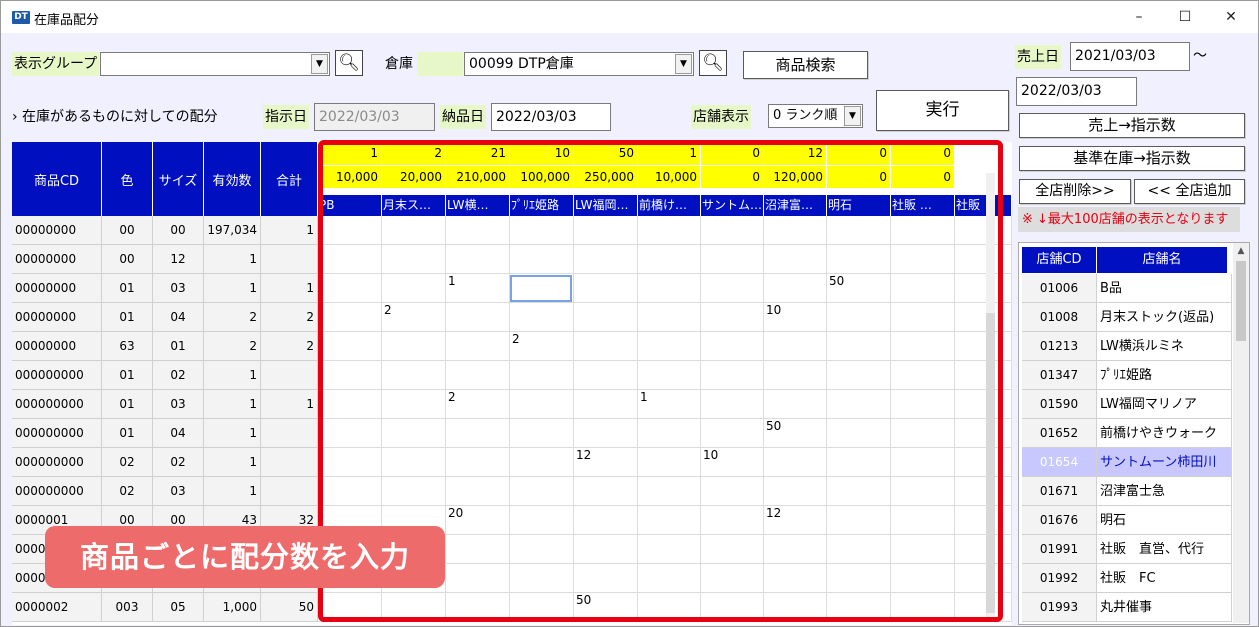  Describe the element at coordinates (127, 607) in the screenshot. I see `cell-color: 003` at that location.